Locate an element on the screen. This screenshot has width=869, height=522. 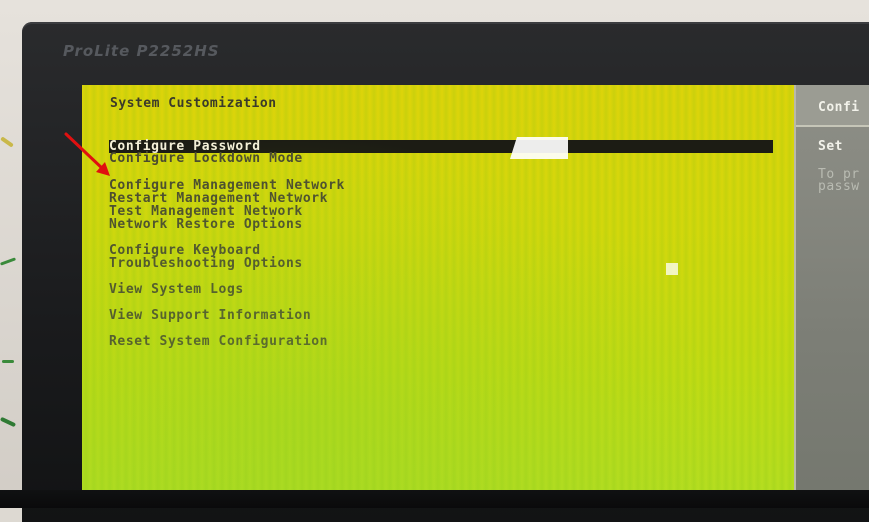
monitor-bottom-bezel is located at coordinates (434, 499).